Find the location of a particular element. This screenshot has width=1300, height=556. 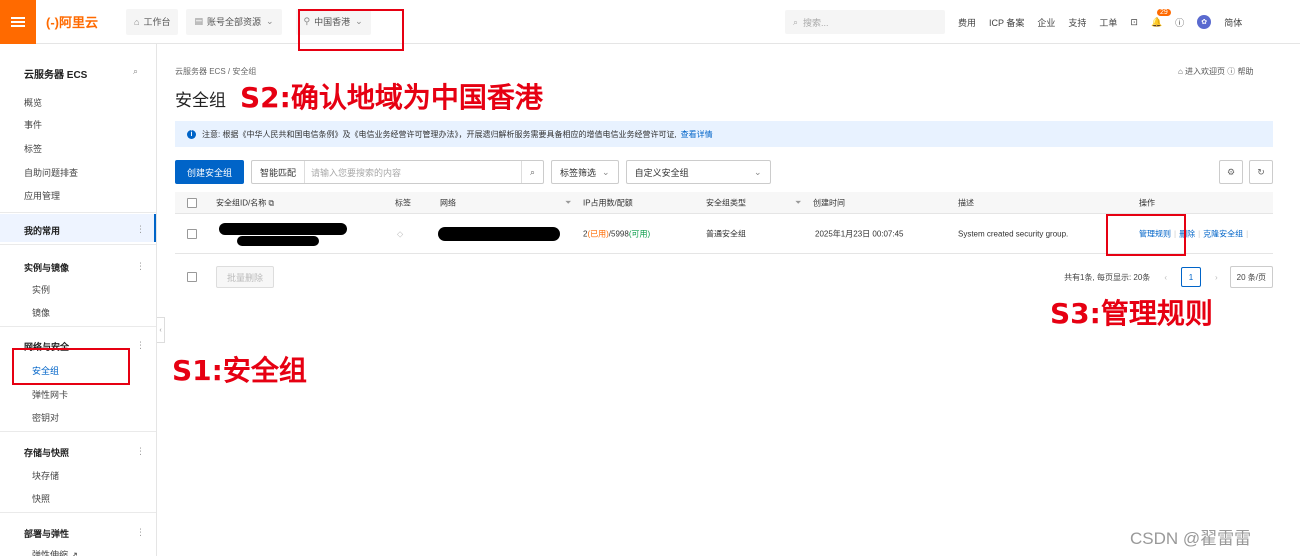

toolbar: 创建安全组 智能匹配 请输入您要搜索的内容 ⌕ 标签筛选 ⌄ 自定义安全组 ⌄ is located at coordinates (476, 172).